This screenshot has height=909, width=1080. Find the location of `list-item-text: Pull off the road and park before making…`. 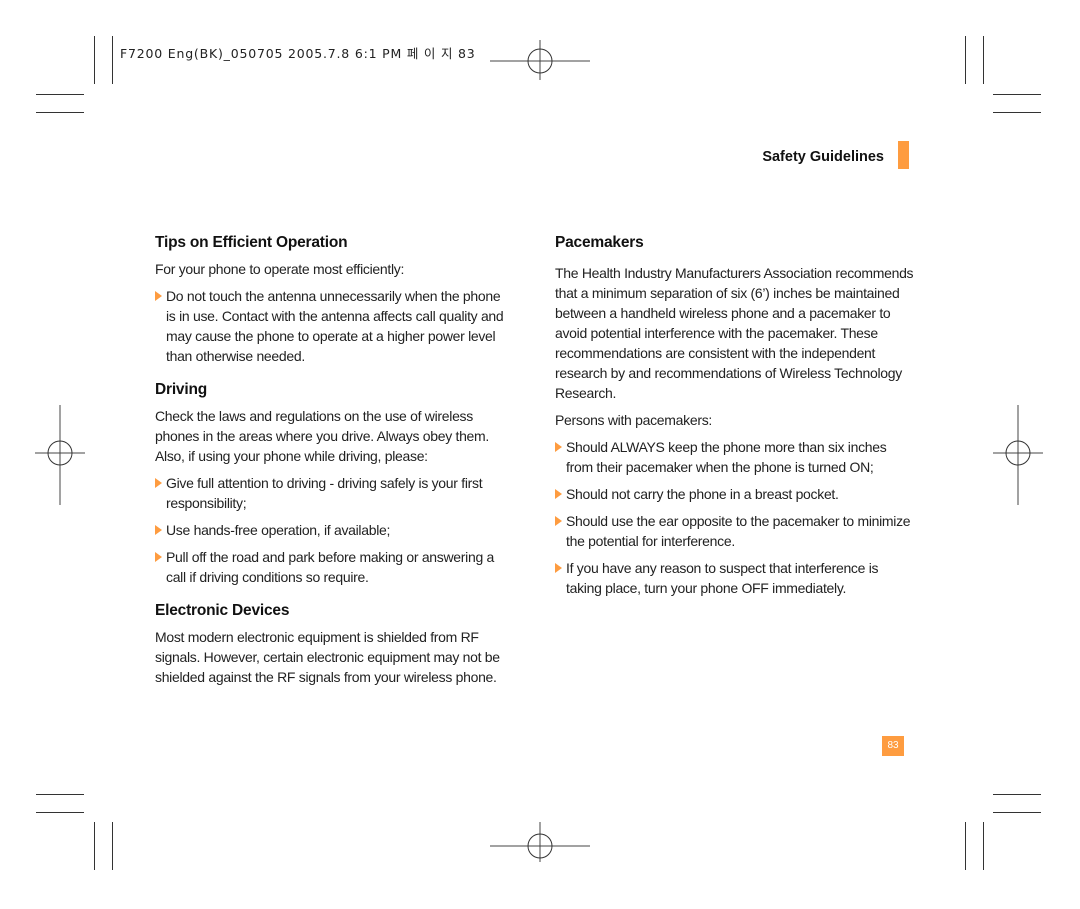

list-item-text: Pull off the road and park before making… is located at coordinates (330, 567).